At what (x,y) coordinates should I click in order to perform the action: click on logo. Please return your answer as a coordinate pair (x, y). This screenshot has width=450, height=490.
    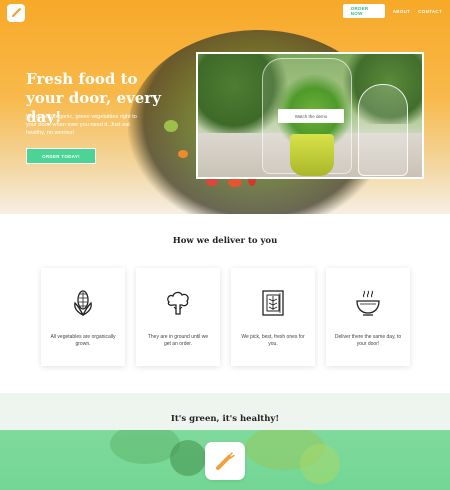
    Looking at the image, I should click on (16, 13).